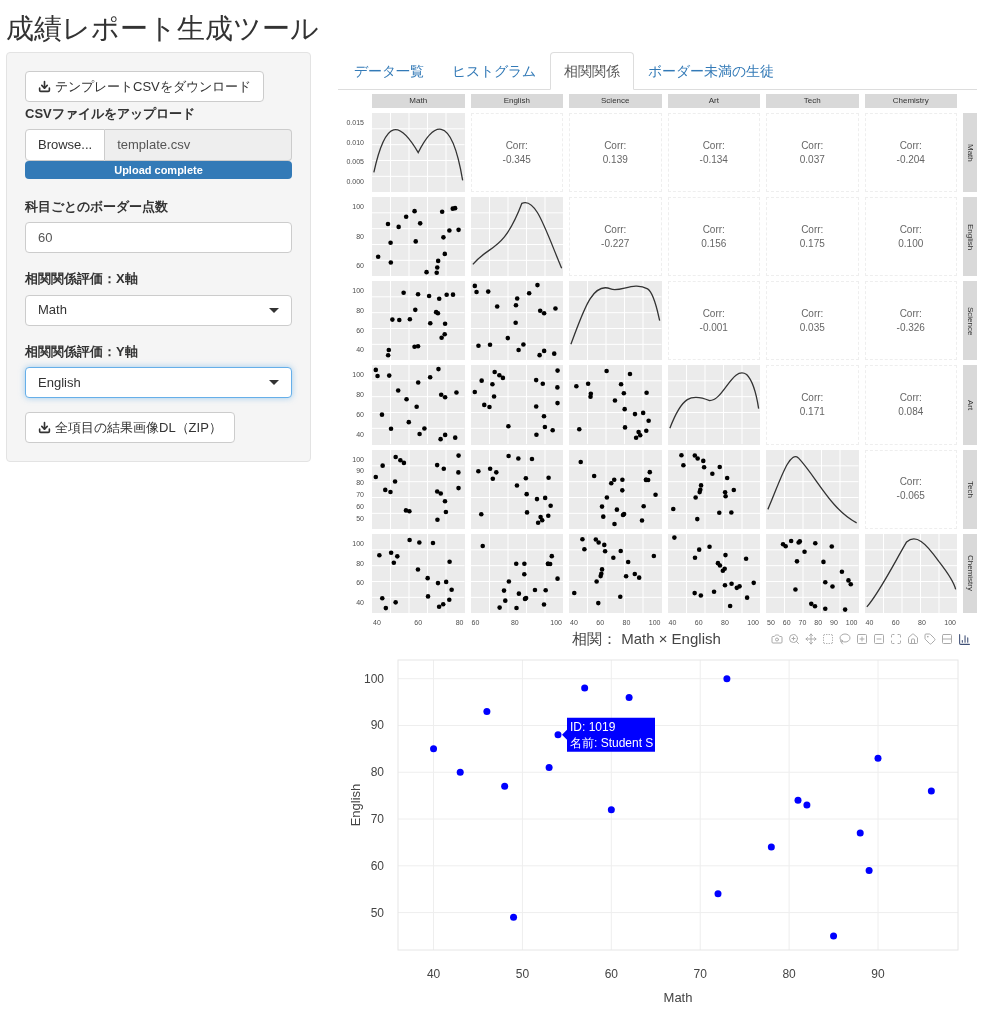 The height and width of the screenshot is (1024, 983). What do you see at coordinates (130, 427) in the screenshot?
I see `zip-download-button: 全項目の結果画像DL（ZIP）` at bounding box center [130, 427].